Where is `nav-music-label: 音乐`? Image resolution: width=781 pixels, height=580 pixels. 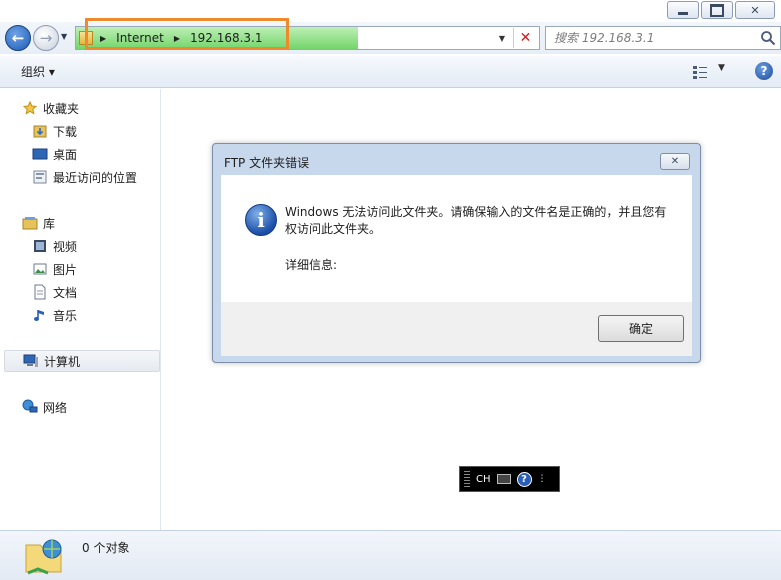 nav-music-label: 音乐 is located at coordinates (65, 315).